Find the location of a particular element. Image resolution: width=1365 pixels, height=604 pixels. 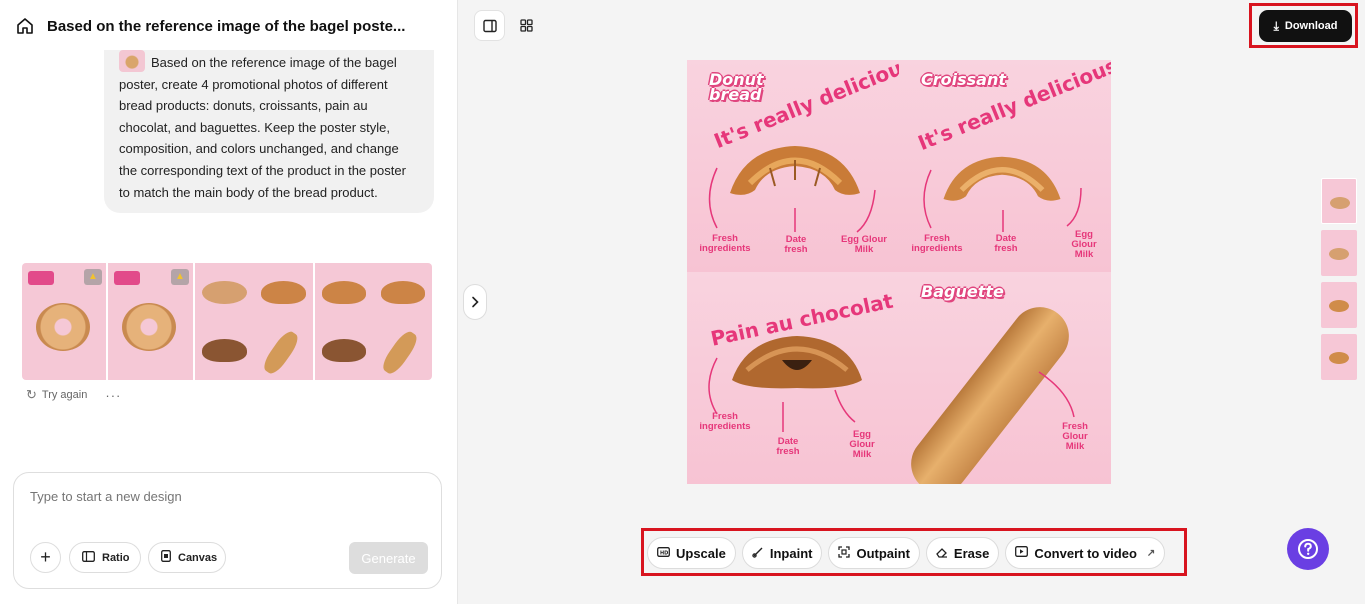

ratio-button: Ratio is located at coordinates (105, 557).